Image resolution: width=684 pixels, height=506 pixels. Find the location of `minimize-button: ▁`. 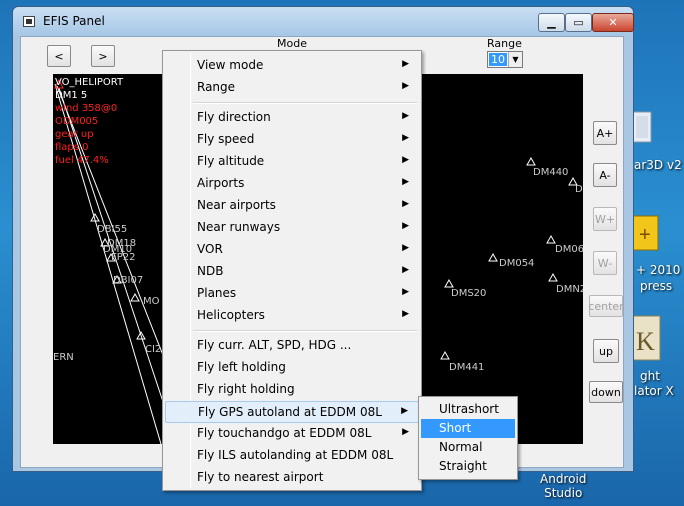

minimize-button: ▁ is located at coordinates (551, 22).